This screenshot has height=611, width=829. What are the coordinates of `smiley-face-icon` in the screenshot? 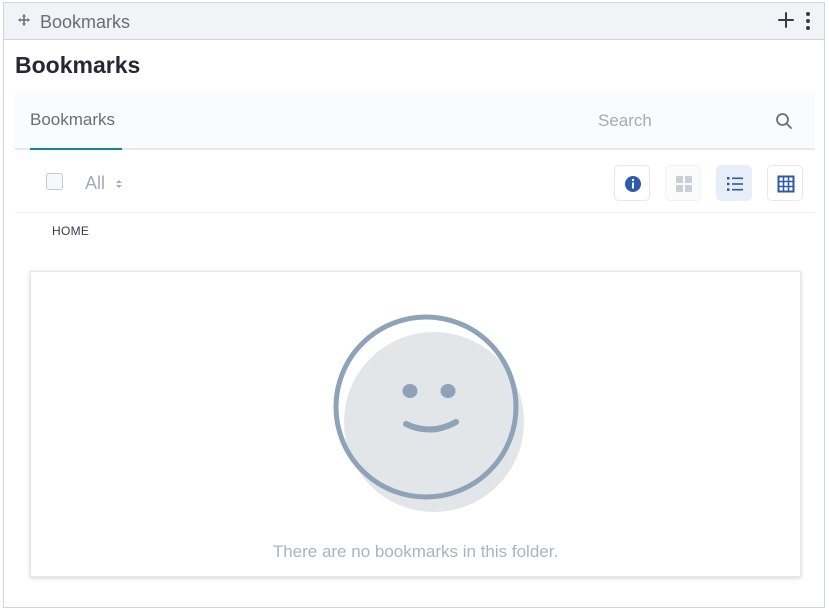 It's located at (428, 413).